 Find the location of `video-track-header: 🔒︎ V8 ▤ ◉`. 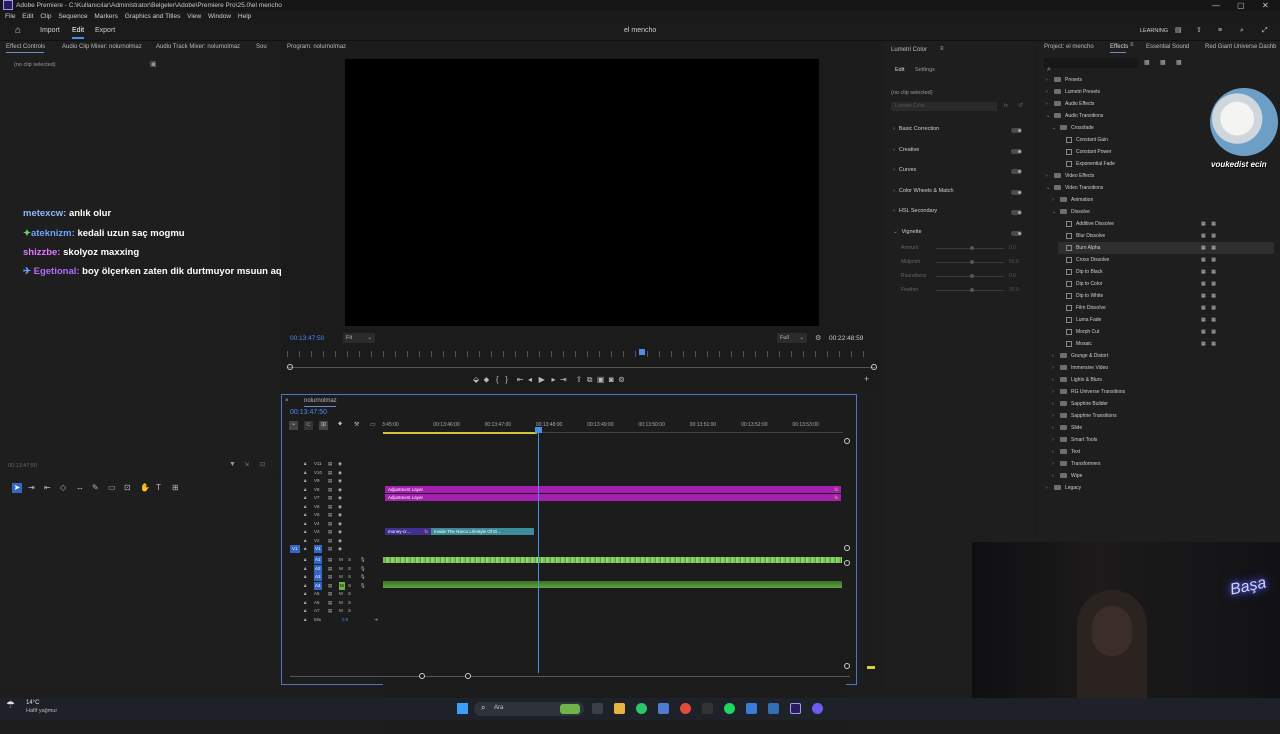

video-track-header: 🔒︎ V8 ▤ ◉ is located at coordinates (335, 490).